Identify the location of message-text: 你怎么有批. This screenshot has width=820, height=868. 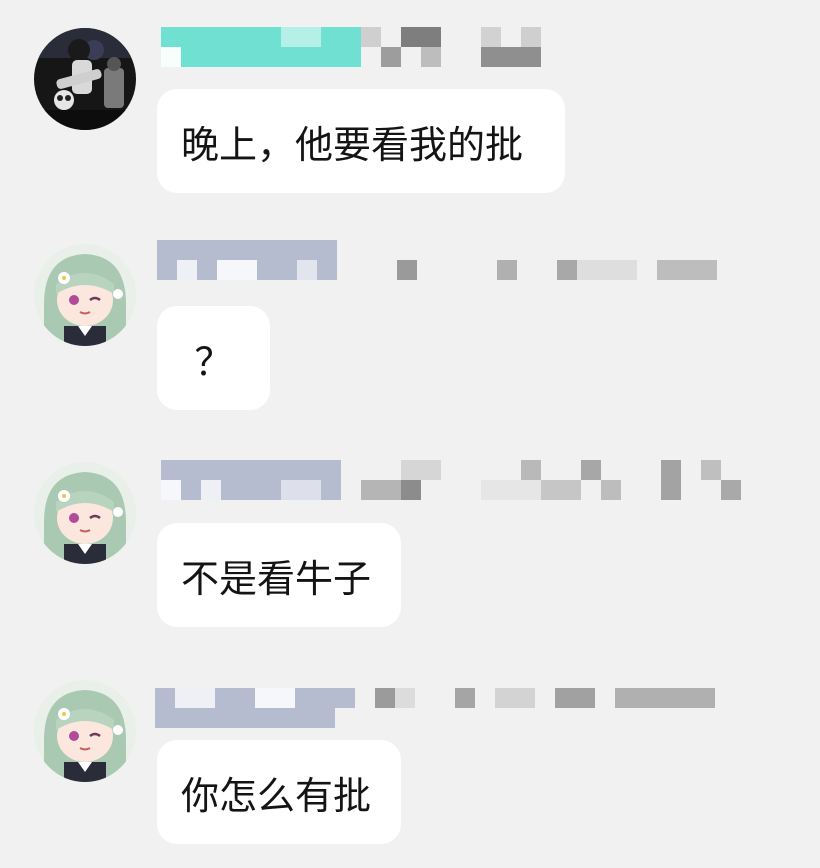
(276, 795).